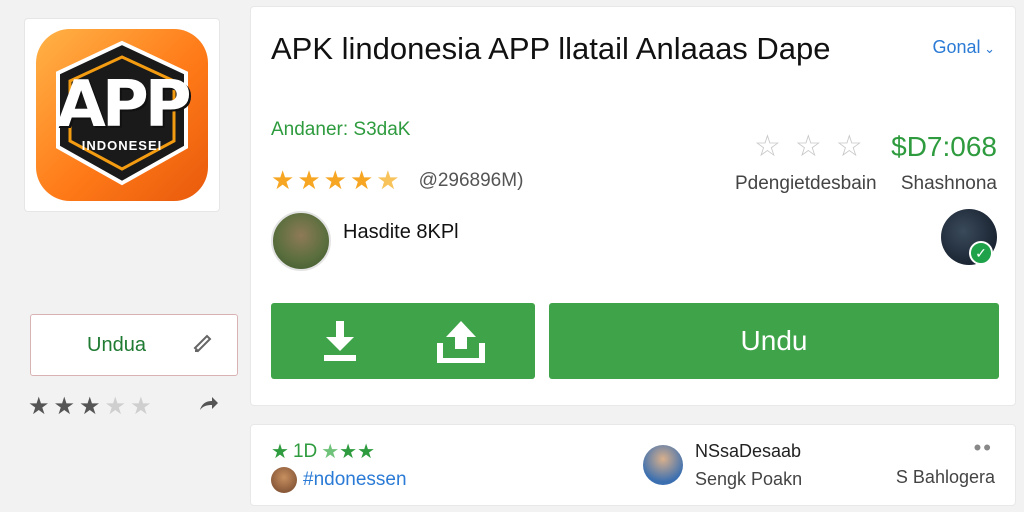 The height and width of the screenshot is (512, 1024). Describe the element at coordinates (403, 341) in the screenshot. I see `download-upload-button` at that location.